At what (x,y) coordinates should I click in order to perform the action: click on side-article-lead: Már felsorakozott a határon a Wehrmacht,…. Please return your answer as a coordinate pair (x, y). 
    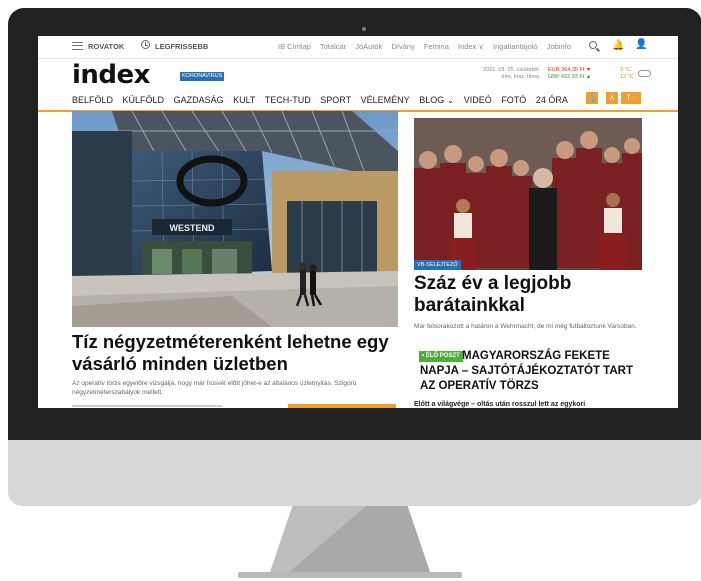
    Looking at the image, I should click on (525, 326).